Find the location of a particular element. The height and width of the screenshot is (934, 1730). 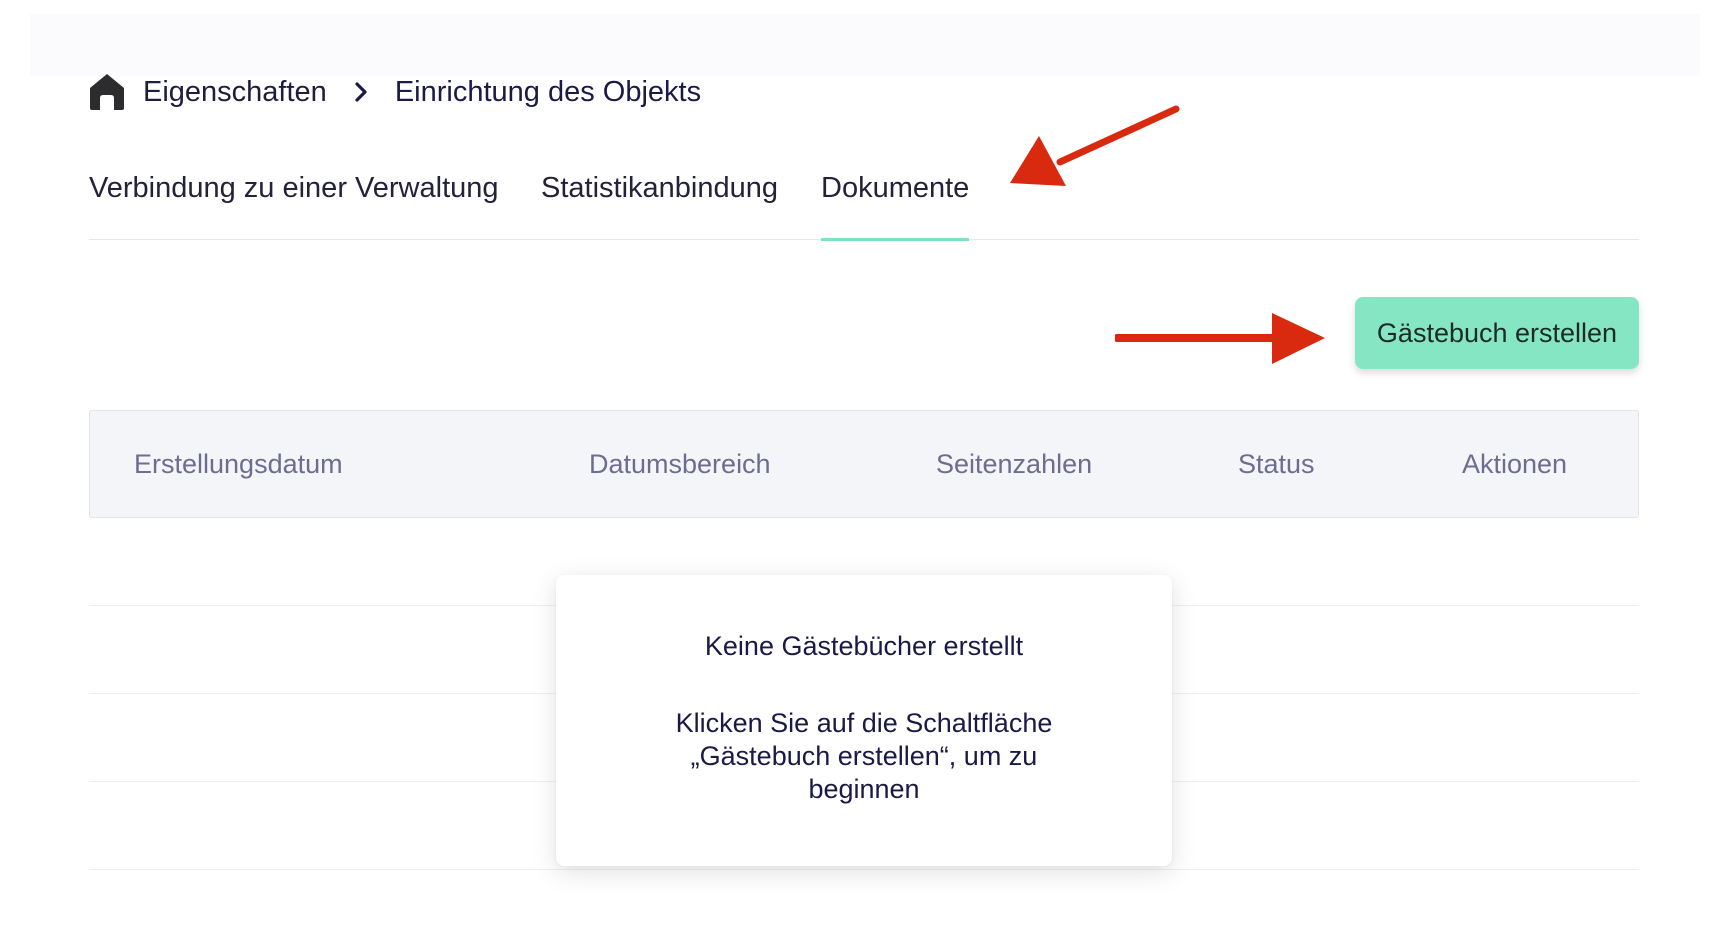

table-row-divider is located at coordinates (864, 869).